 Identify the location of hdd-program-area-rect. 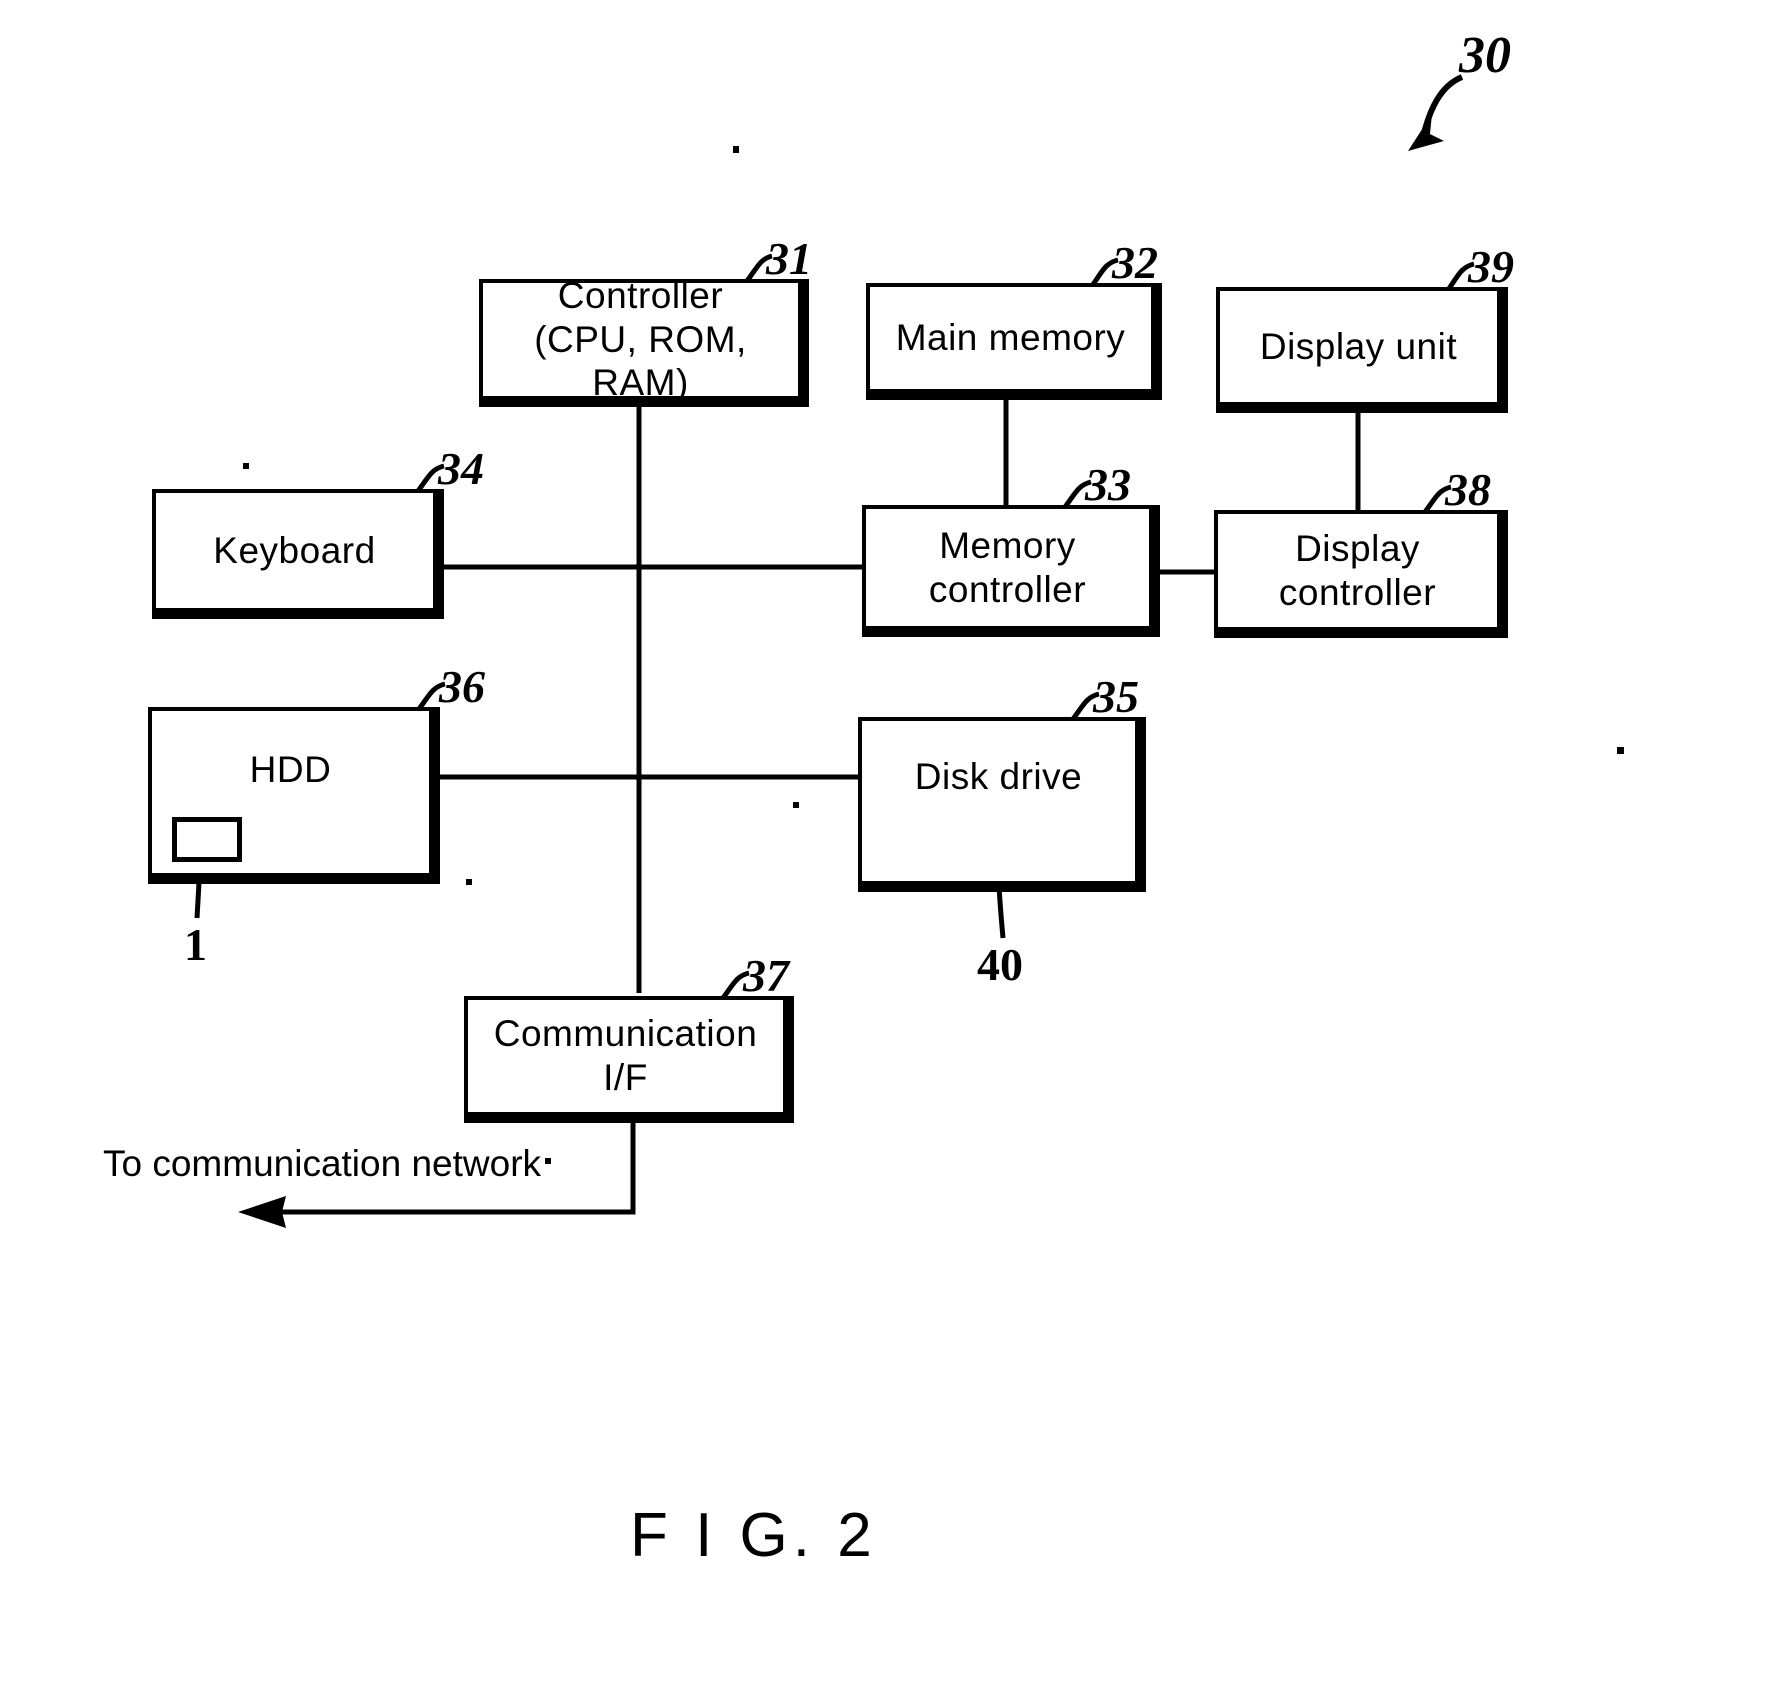
(207, 839).